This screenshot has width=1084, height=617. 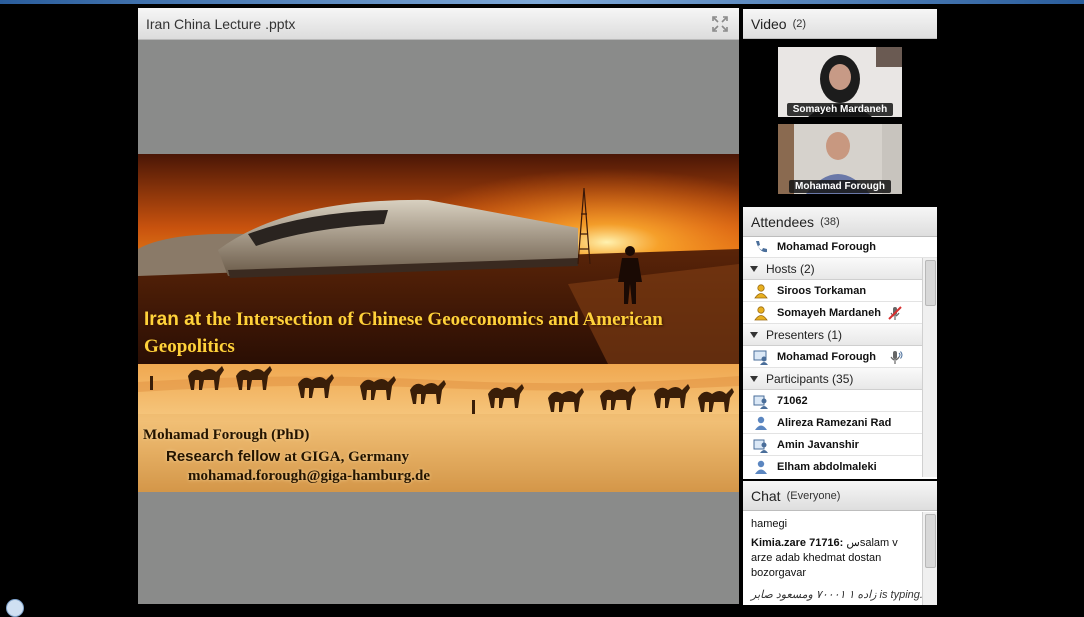 I want to click on attendee-self-row: Mohamad Forough, so click(x=840, y=247).